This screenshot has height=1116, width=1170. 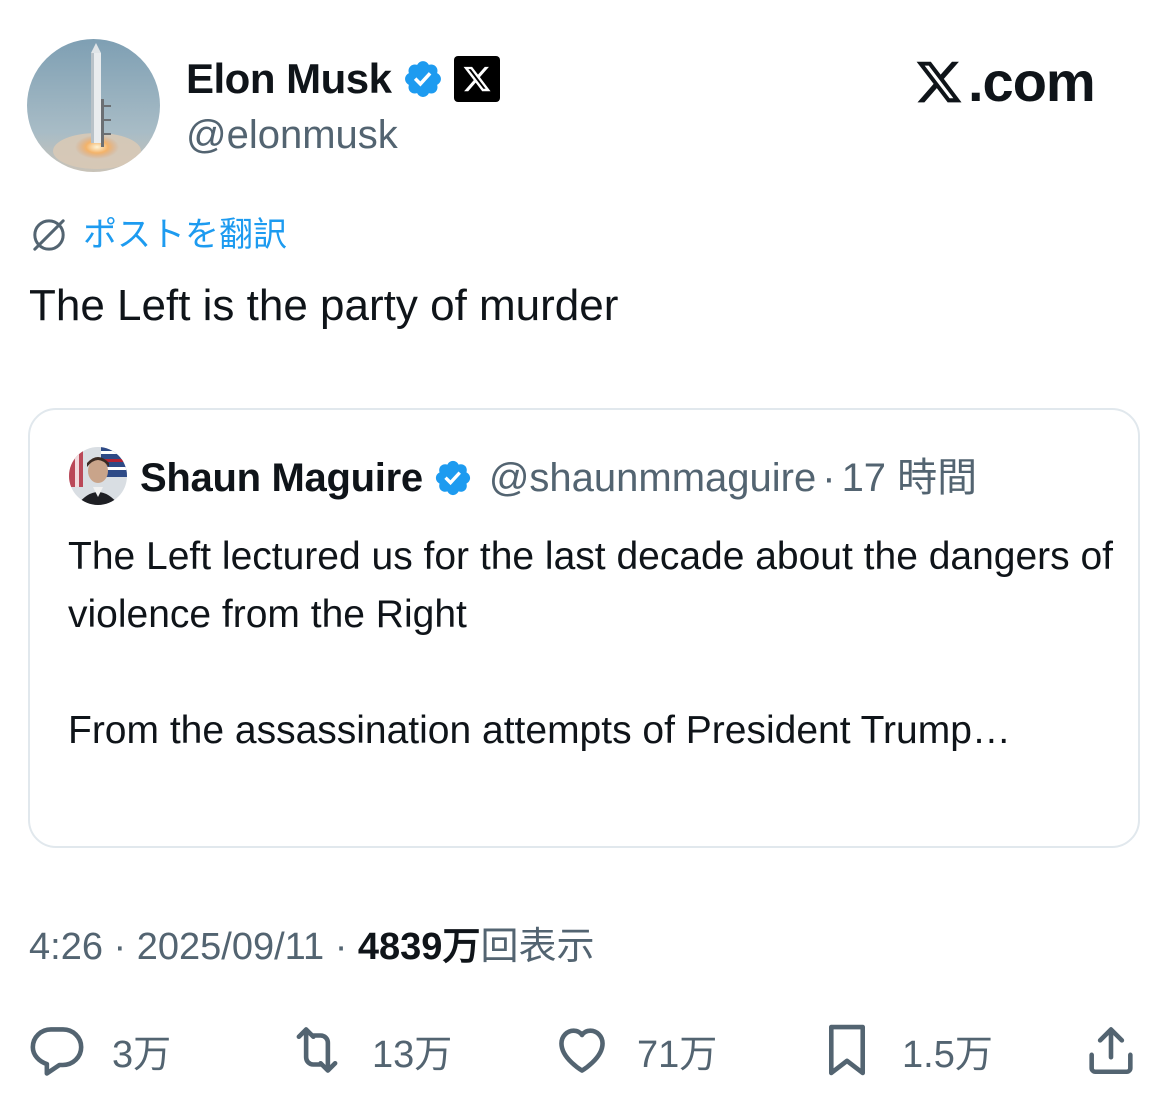 I want to click on share-icon, so click(x=1111, y=1051).